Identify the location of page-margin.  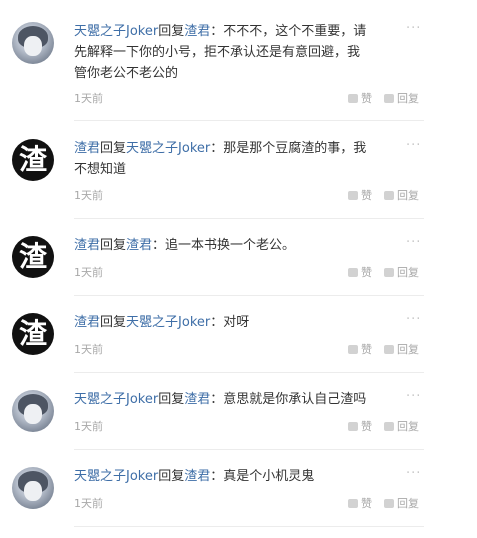
(459, 269).